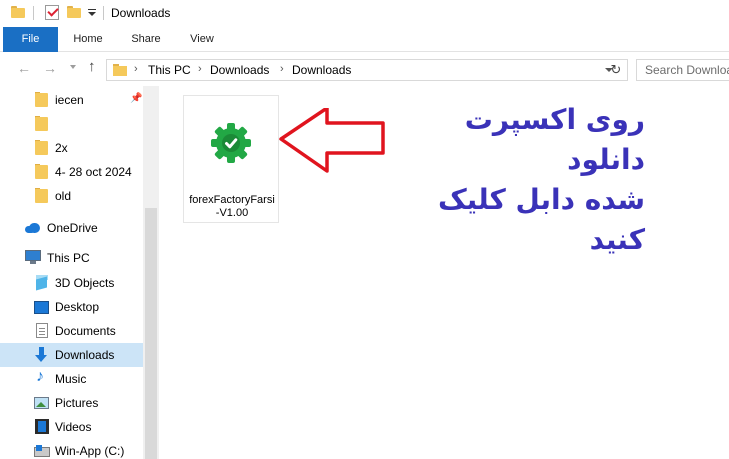  What do you see at coordinates (239, 70) in the screenshot?
I see `breadcrumb-downloads: Downloads` at bounding box center [239, 70].